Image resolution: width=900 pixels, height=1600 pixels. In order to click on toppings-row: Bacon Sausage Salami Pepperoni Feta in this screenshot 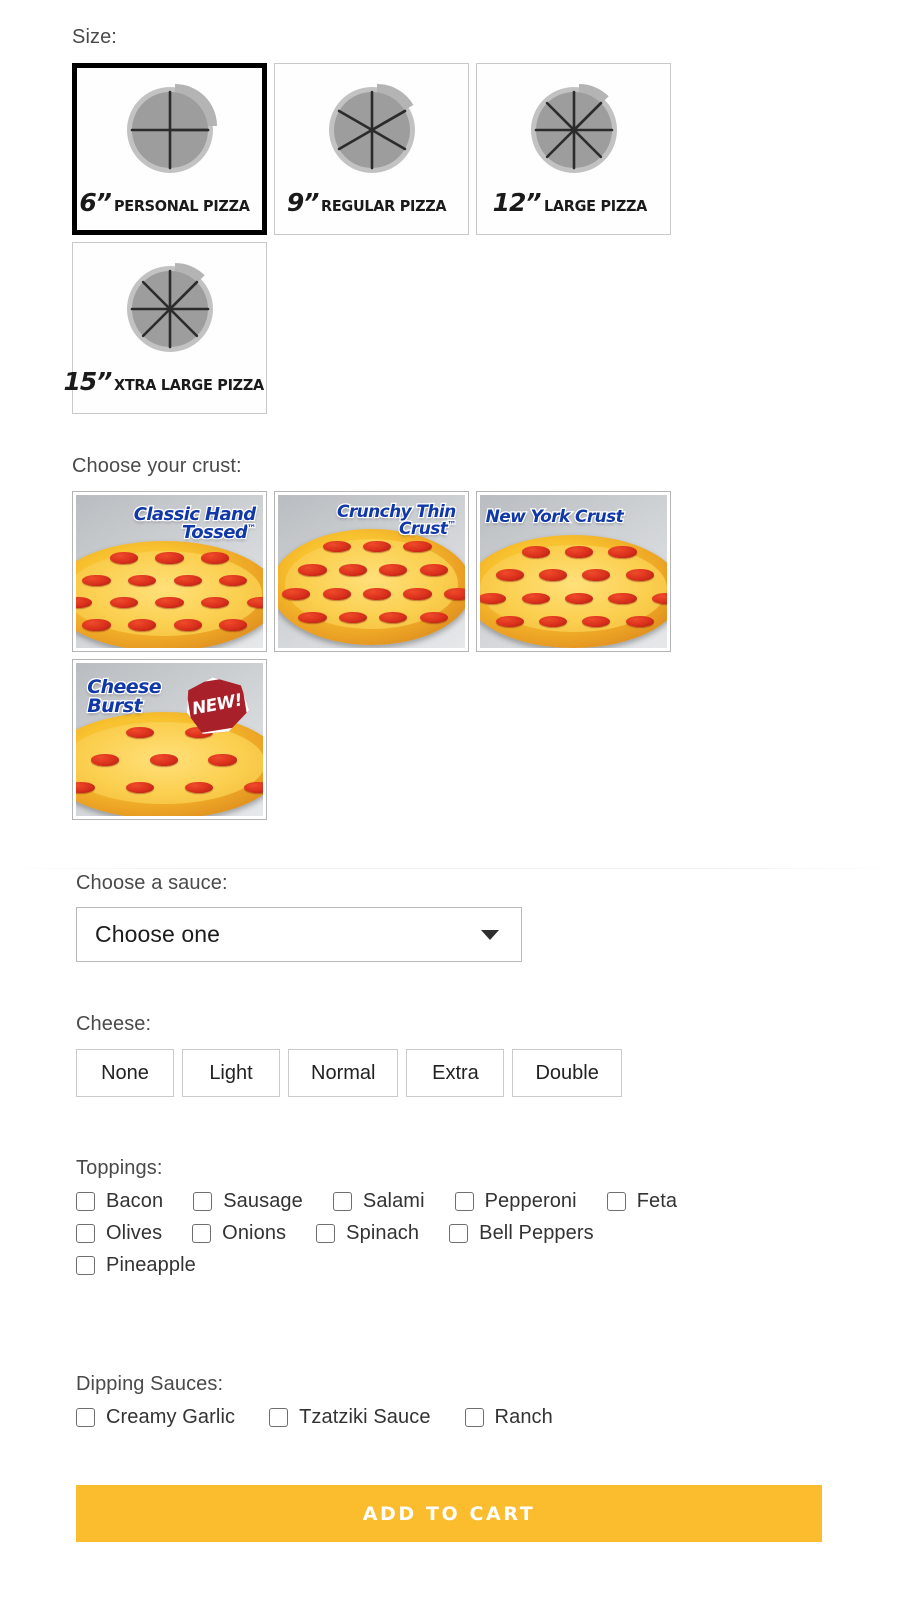, I will do `click(476, 1201)`.